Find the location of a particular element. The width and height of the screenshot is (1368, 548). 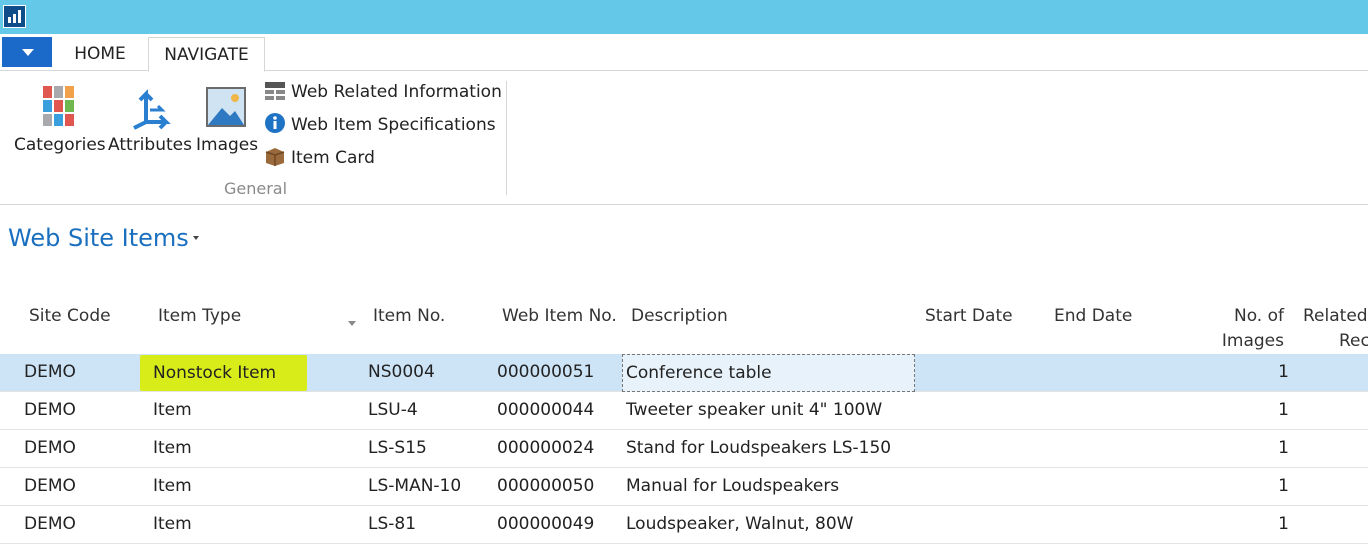

description-cell: Conference table is located at coordinates (768, 373).